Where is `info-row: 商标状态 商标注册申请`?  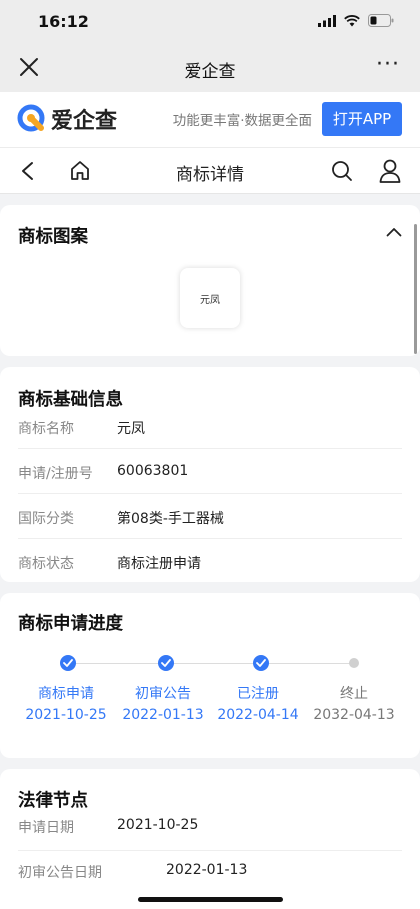 info-row: 商标状态 商标注册申请 is located at coordinates (210, 562).